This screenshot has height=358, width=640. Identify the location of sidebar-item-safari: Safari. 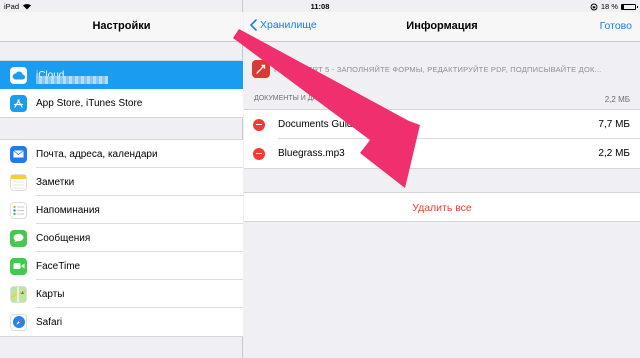
(121, 322).